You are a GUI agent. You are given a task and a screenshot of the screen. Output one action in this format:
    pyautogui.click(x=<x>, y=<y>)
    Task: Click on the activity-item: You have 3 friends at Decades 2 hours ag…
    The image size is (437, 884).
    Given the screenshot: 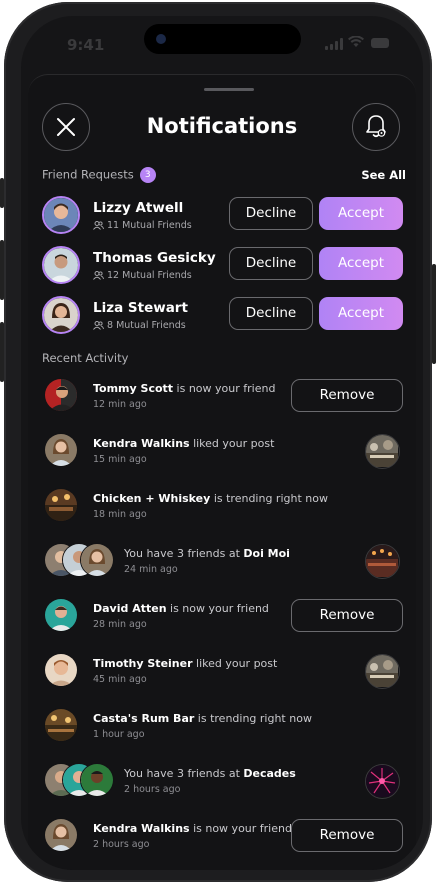 What is the action you would take?
    pyautogui.click(x=222, y=785)
    